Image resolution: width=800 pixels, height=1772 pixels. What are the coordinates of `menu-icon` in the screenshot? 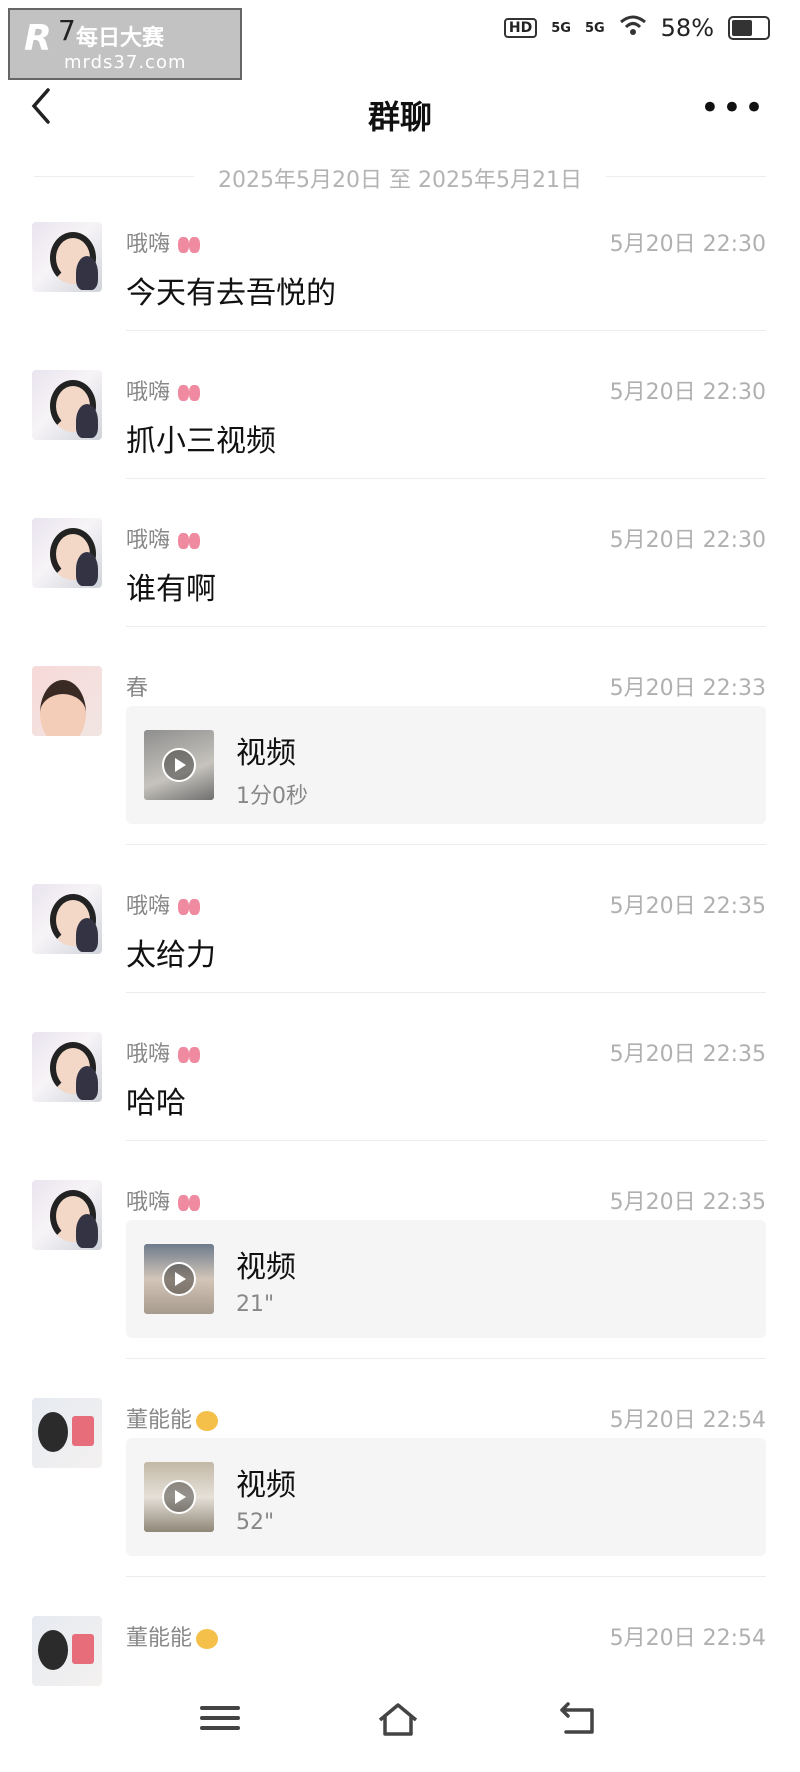 It's located at (220, 1720).